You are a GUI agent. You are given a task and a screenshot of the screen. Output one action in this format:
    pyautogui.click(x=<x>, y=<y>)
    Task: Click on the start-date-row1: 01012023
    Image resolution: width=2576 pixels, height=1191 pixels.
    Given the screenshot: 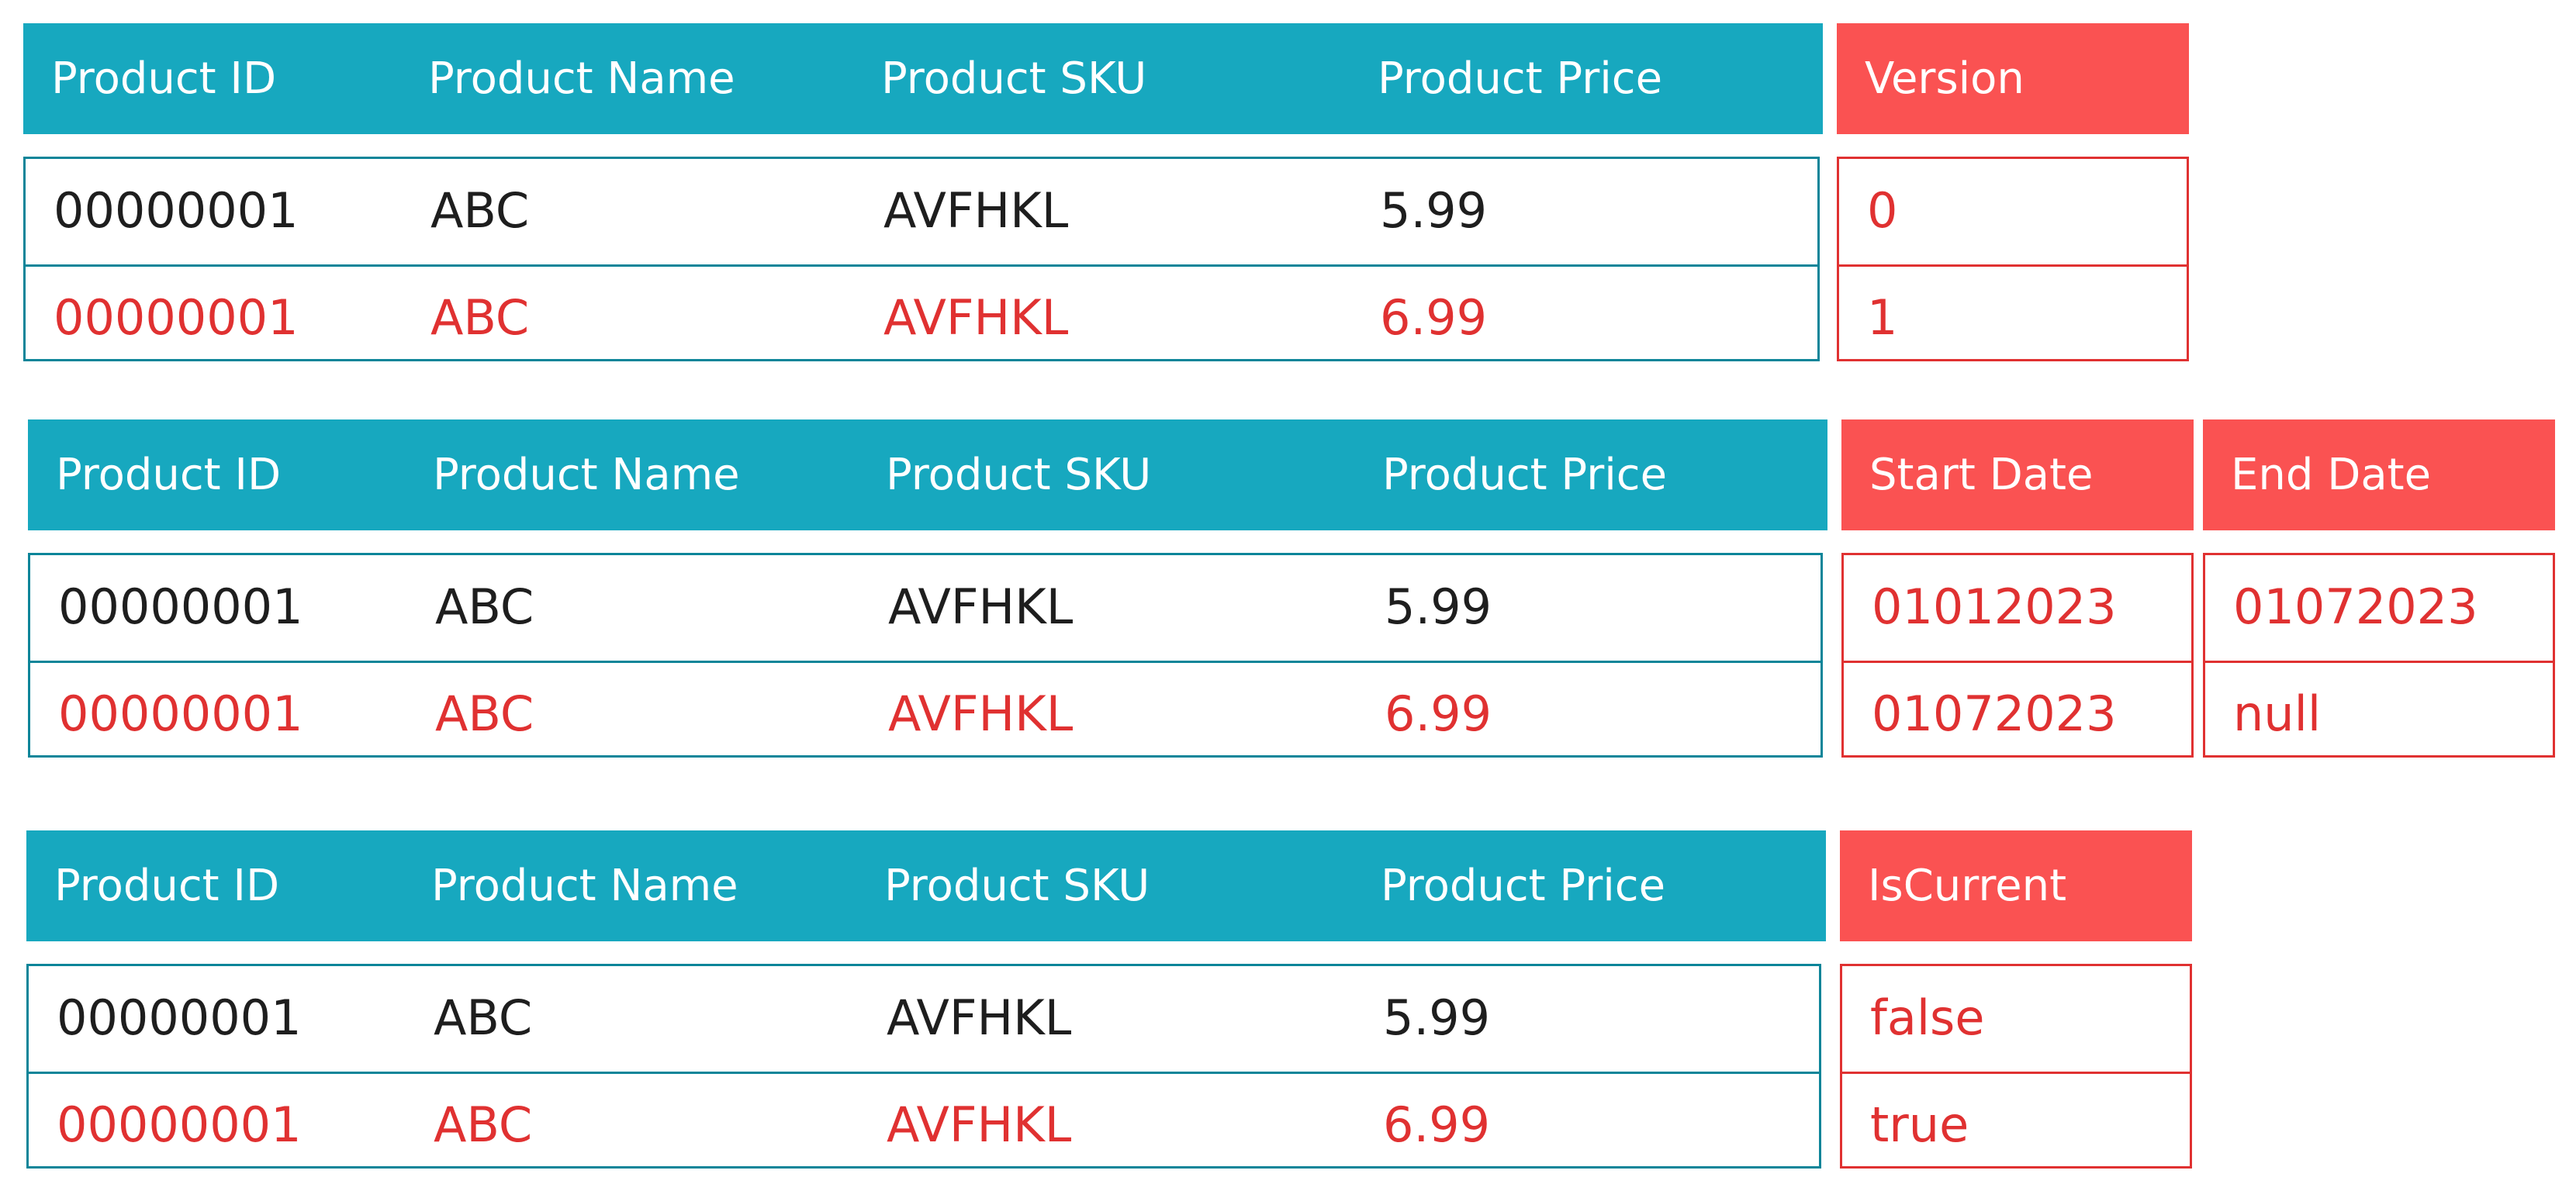 What is the action you would take?
    pyautogui.click(x=1994, y=606)
    